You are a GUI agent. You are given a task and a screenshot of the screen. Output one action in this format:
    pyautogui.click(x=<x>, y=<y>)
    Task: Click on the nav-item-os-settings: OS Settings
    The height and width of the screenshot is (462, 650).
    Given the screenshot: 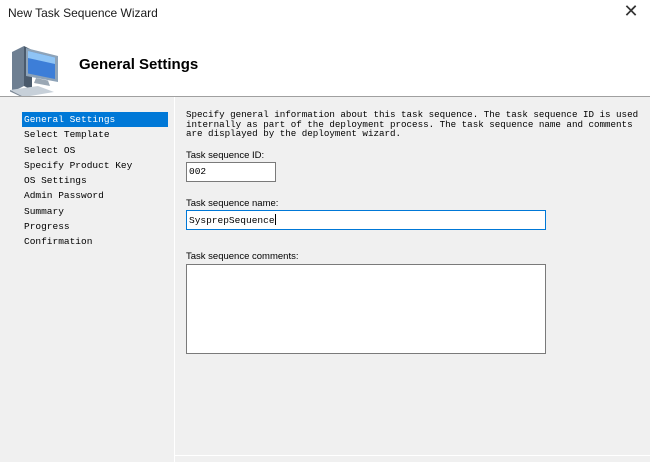 What is the action you would take?
    pyautogui.click(x=95, y=180)
    